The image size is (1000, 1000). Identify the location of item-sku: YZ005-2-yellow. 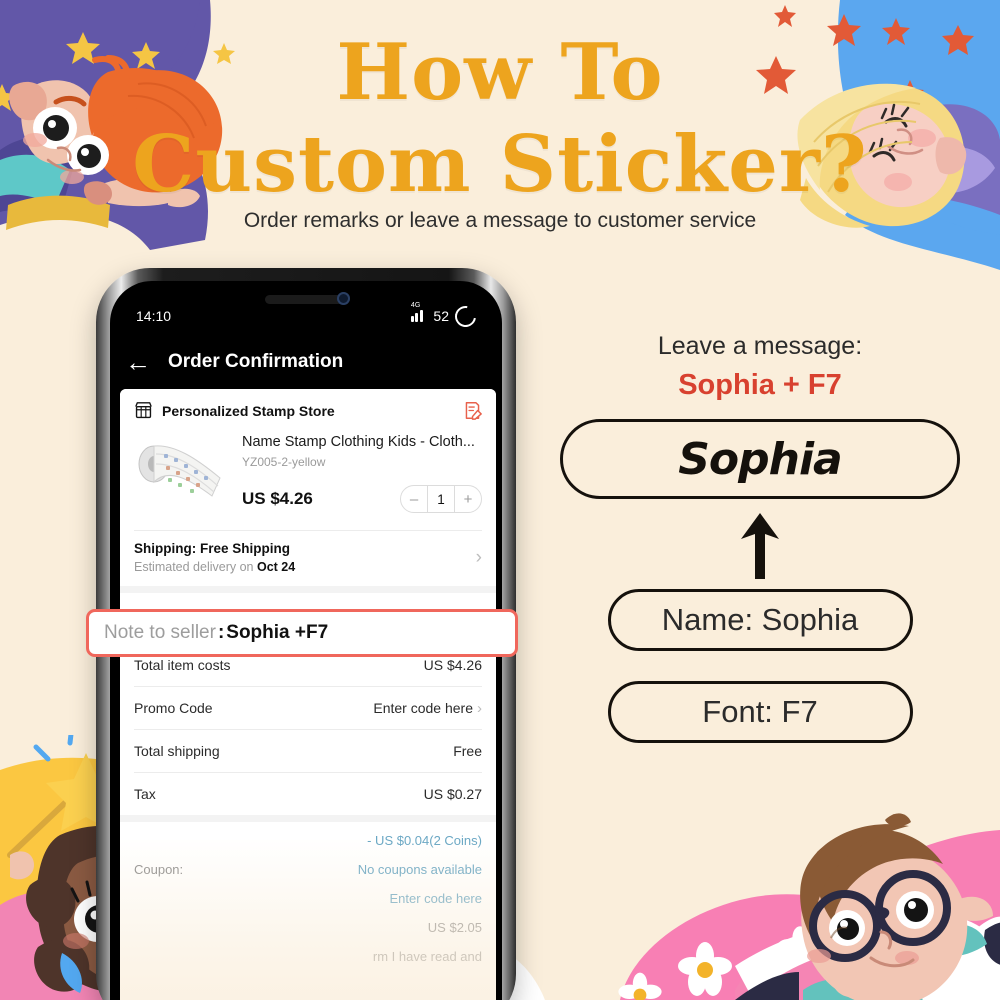
(284, 462).